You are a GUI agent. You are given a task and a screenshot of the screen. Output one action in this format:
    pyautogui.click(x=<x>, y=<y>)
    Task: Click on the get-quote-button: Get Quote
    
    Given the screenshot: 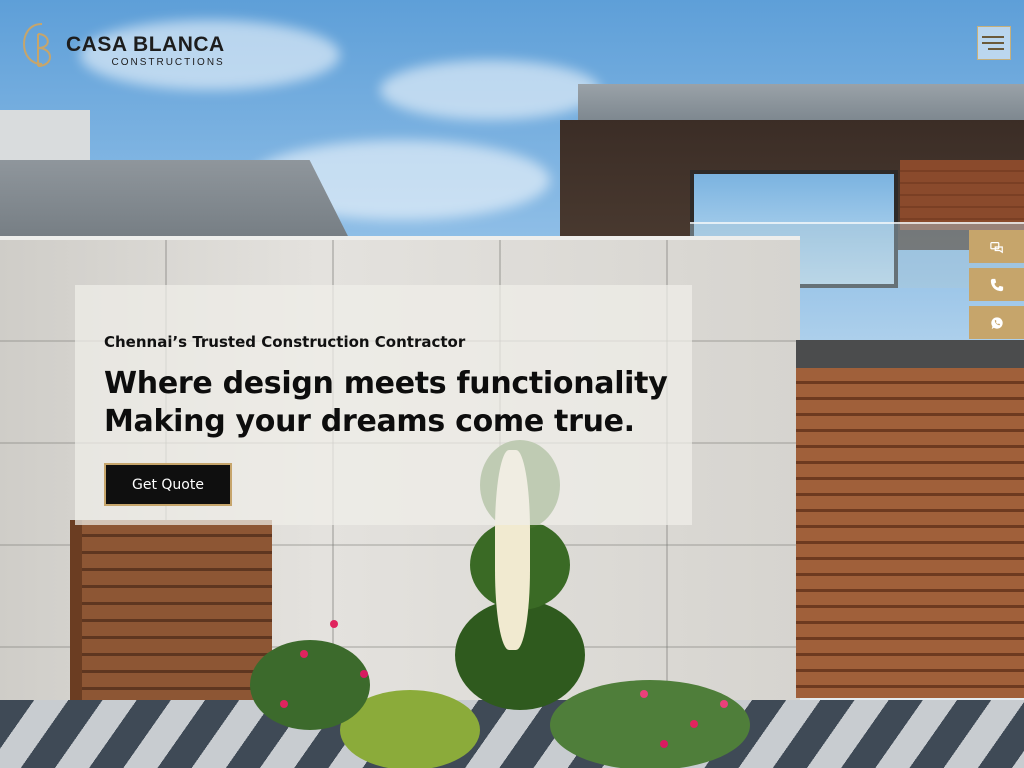 What is the action you would take?
    pyautogui.click(x=168, y=484)
    